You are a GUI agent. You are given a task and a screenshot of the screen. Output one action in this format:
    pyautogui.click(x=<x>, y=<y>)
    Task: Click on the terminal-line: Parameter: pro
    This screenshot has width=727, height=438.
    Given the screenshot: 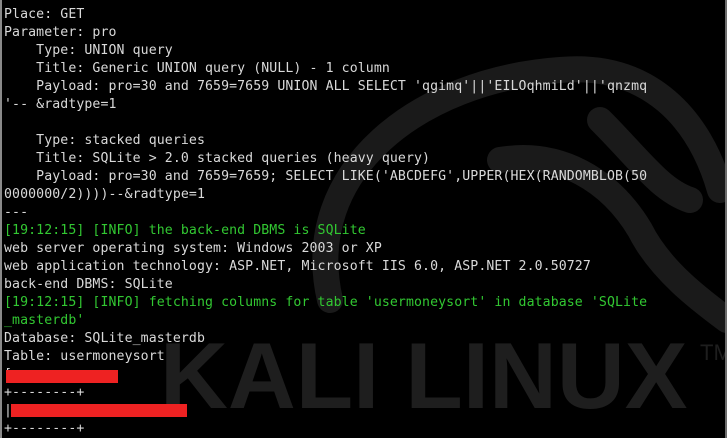 What is the action you would take?
    pyautogui.click(x=60, y=32)
    